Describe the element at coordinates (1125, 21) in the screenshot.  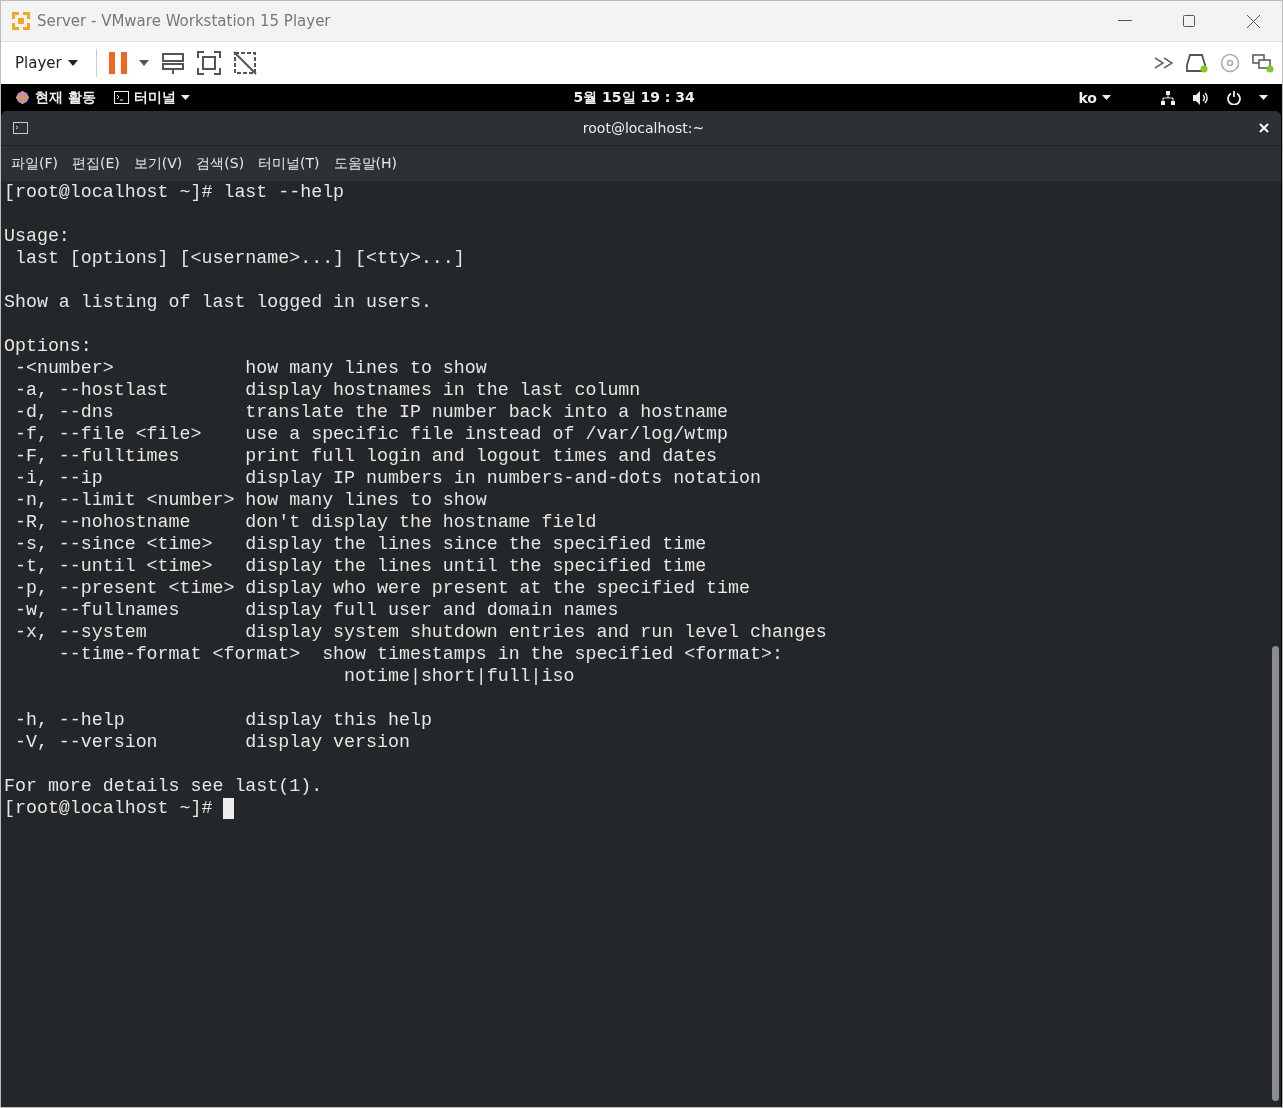
I see `minimize-icon` at that location.